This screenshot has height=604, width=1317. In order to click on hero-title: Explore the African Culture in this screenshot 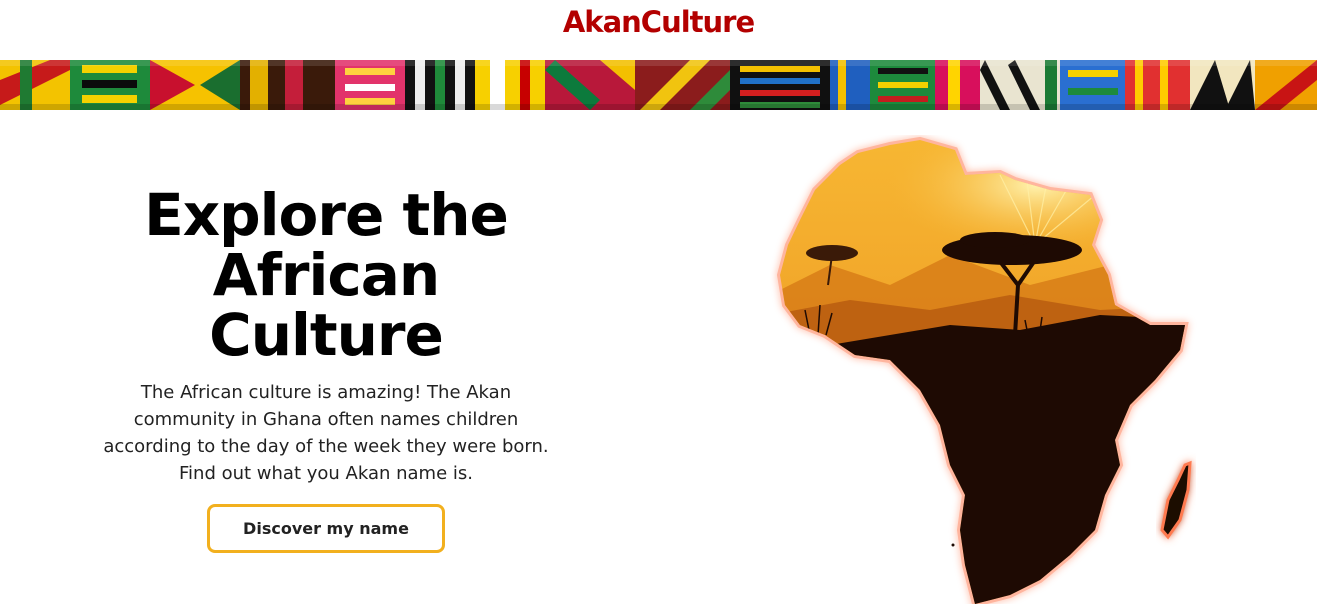, I will do `click(326, 275)`.